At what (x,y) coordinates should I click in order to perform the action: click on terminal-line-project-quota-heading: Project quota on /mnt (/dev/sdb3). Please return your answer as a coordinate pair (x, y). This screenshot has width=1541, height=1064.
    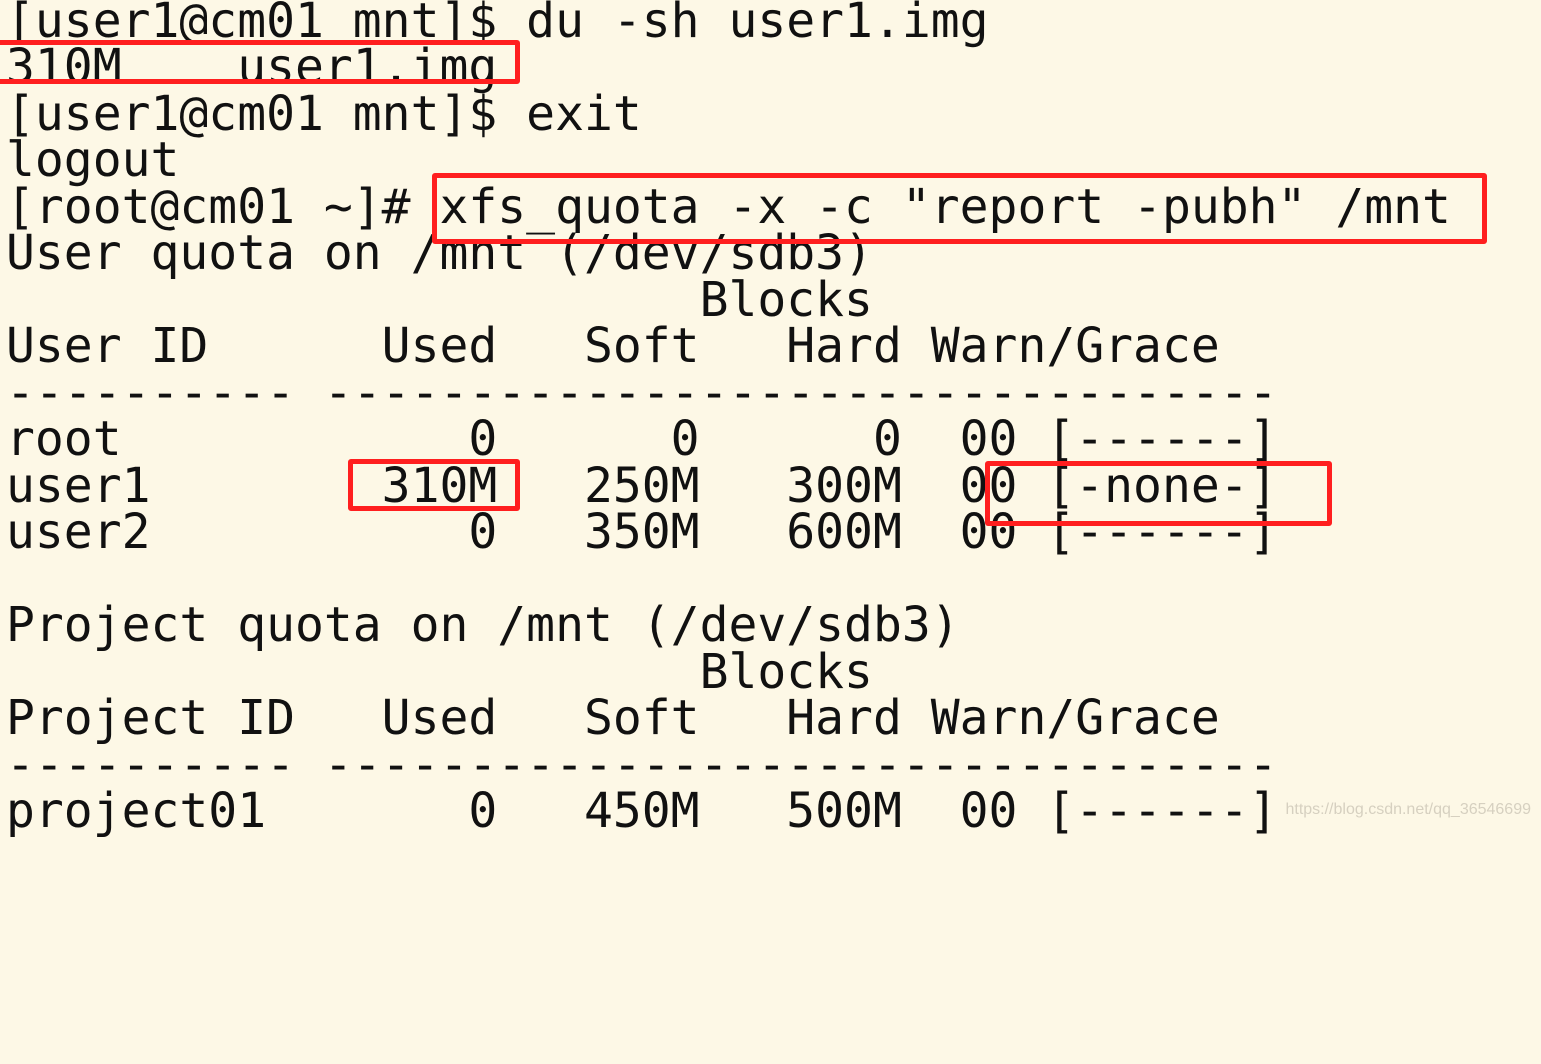
    Looking at the image, I should click on (483, 625).